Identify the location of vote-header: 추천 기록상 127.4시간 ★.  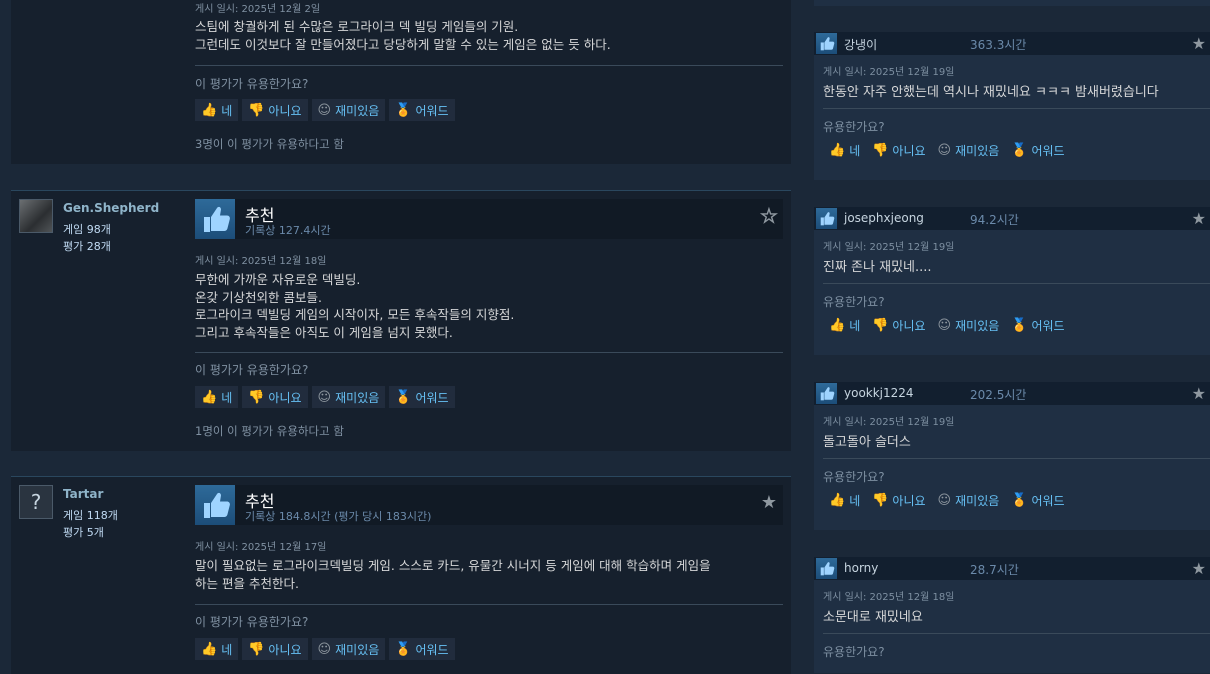
(489, 219).